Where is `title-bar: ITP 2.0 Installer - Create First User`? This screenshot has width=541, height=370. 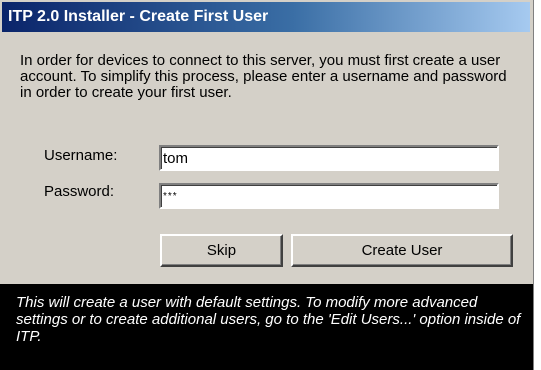 title-bar: ITP 2.0 Installer - Create First User is located at coordinates (266, 17).